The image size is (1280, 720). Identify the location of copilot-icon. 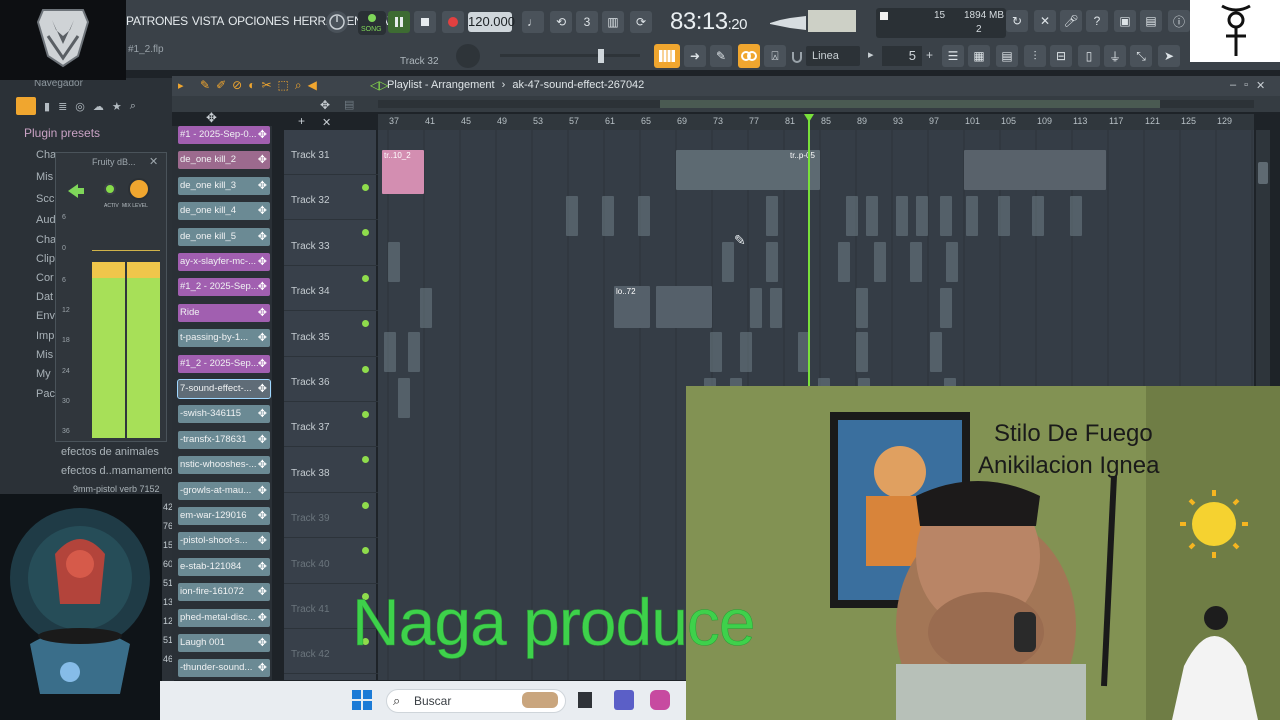
(660, 700).